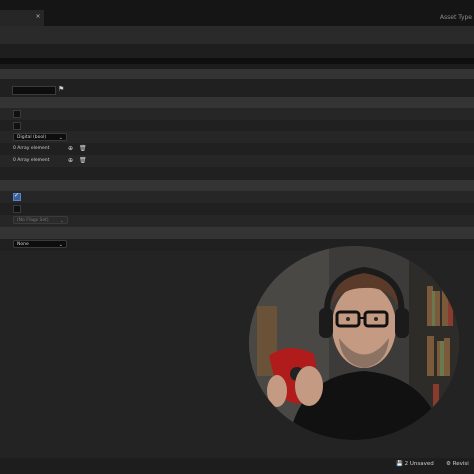 This screenshot has width=474, height=474. I want to click on details-header, so click(237, 51).